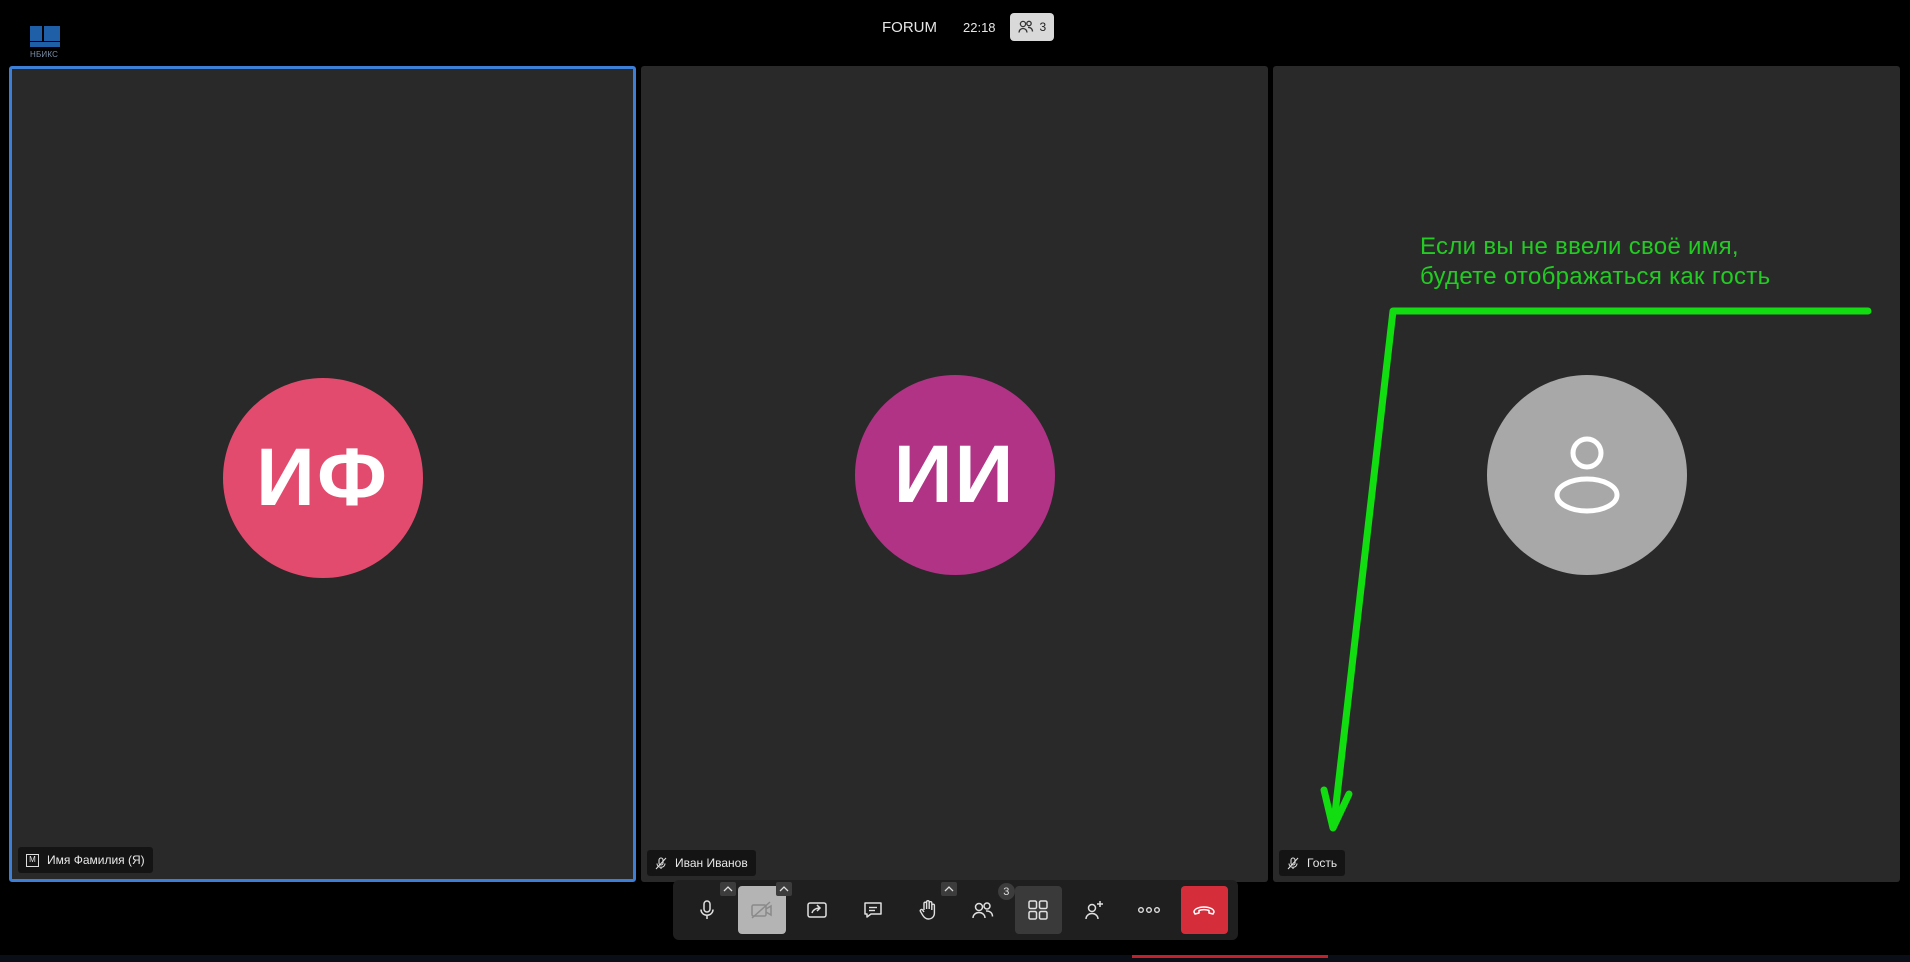 The height and width of the screenshot is (962, 1910). I want to click on add-person-icon, so click(1093, 910).